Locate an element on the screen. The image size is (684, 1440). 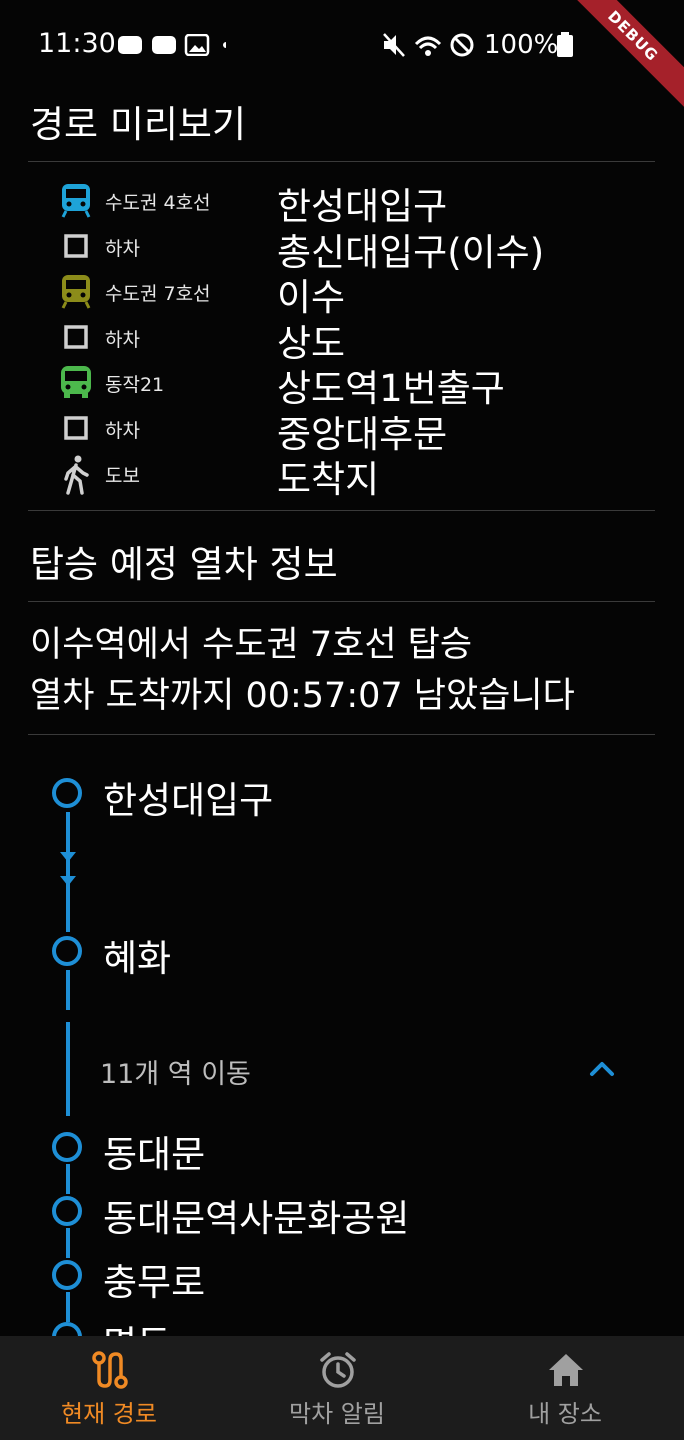
nav-label: 내 장소 is located at coordinates (565, 1414).